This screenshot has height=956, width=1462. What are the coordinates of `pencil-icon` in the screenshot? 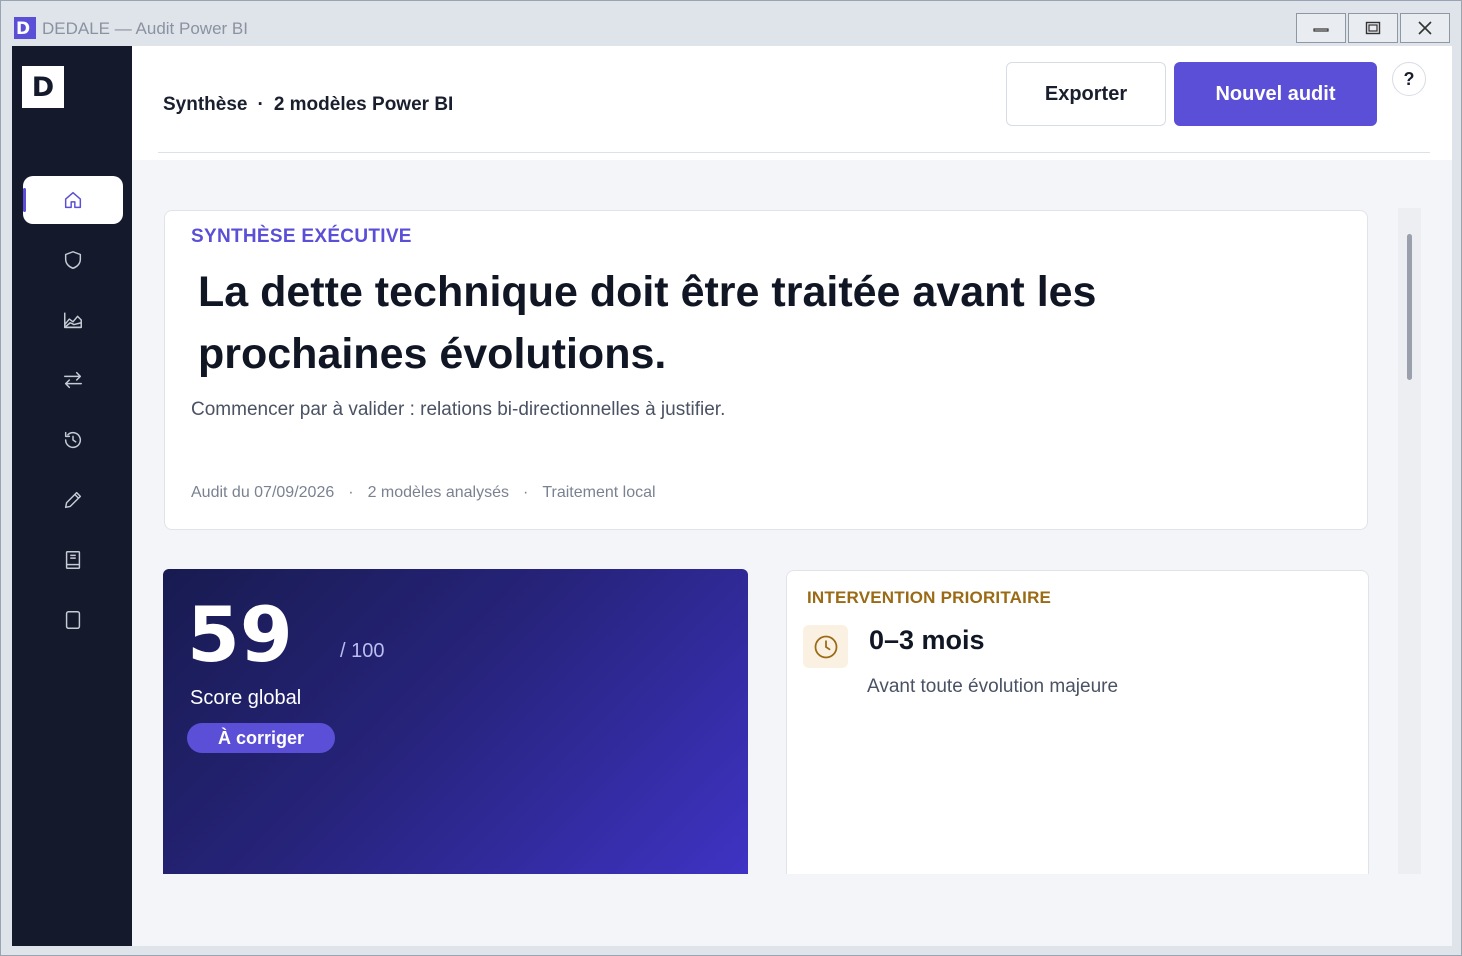 It's located at (73, 500).